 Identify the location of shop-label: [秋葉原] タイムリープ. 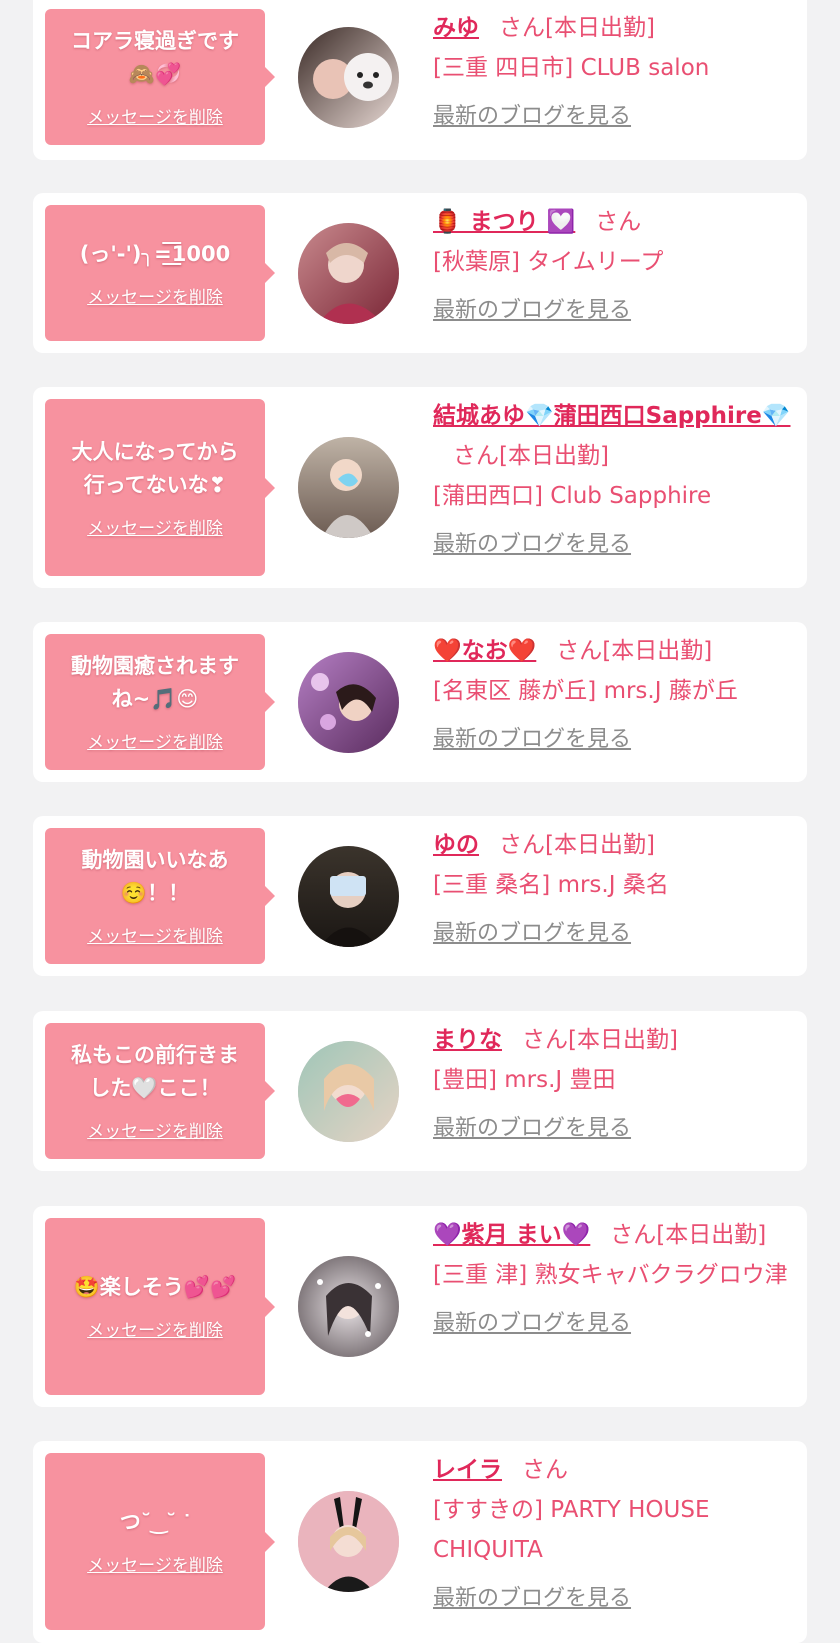
(548, 262).